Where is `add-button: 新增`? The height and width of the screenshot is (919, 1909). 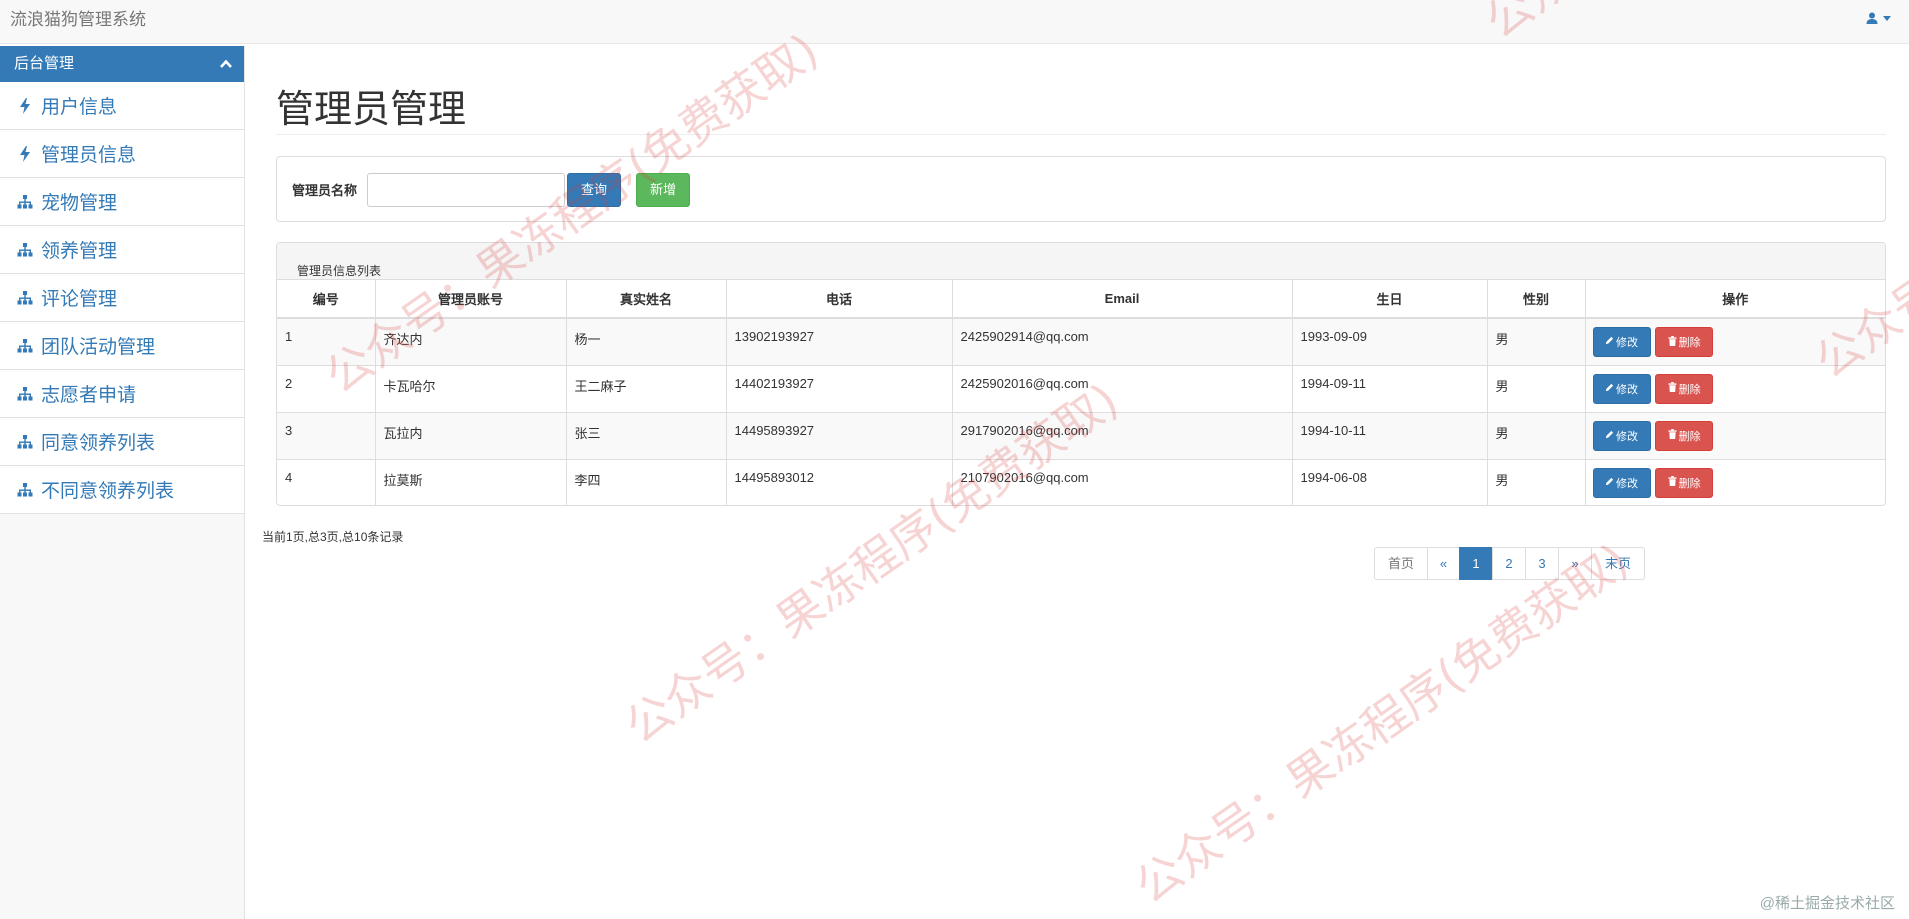 add-button: 新增 is located at coordinates (663, 190).